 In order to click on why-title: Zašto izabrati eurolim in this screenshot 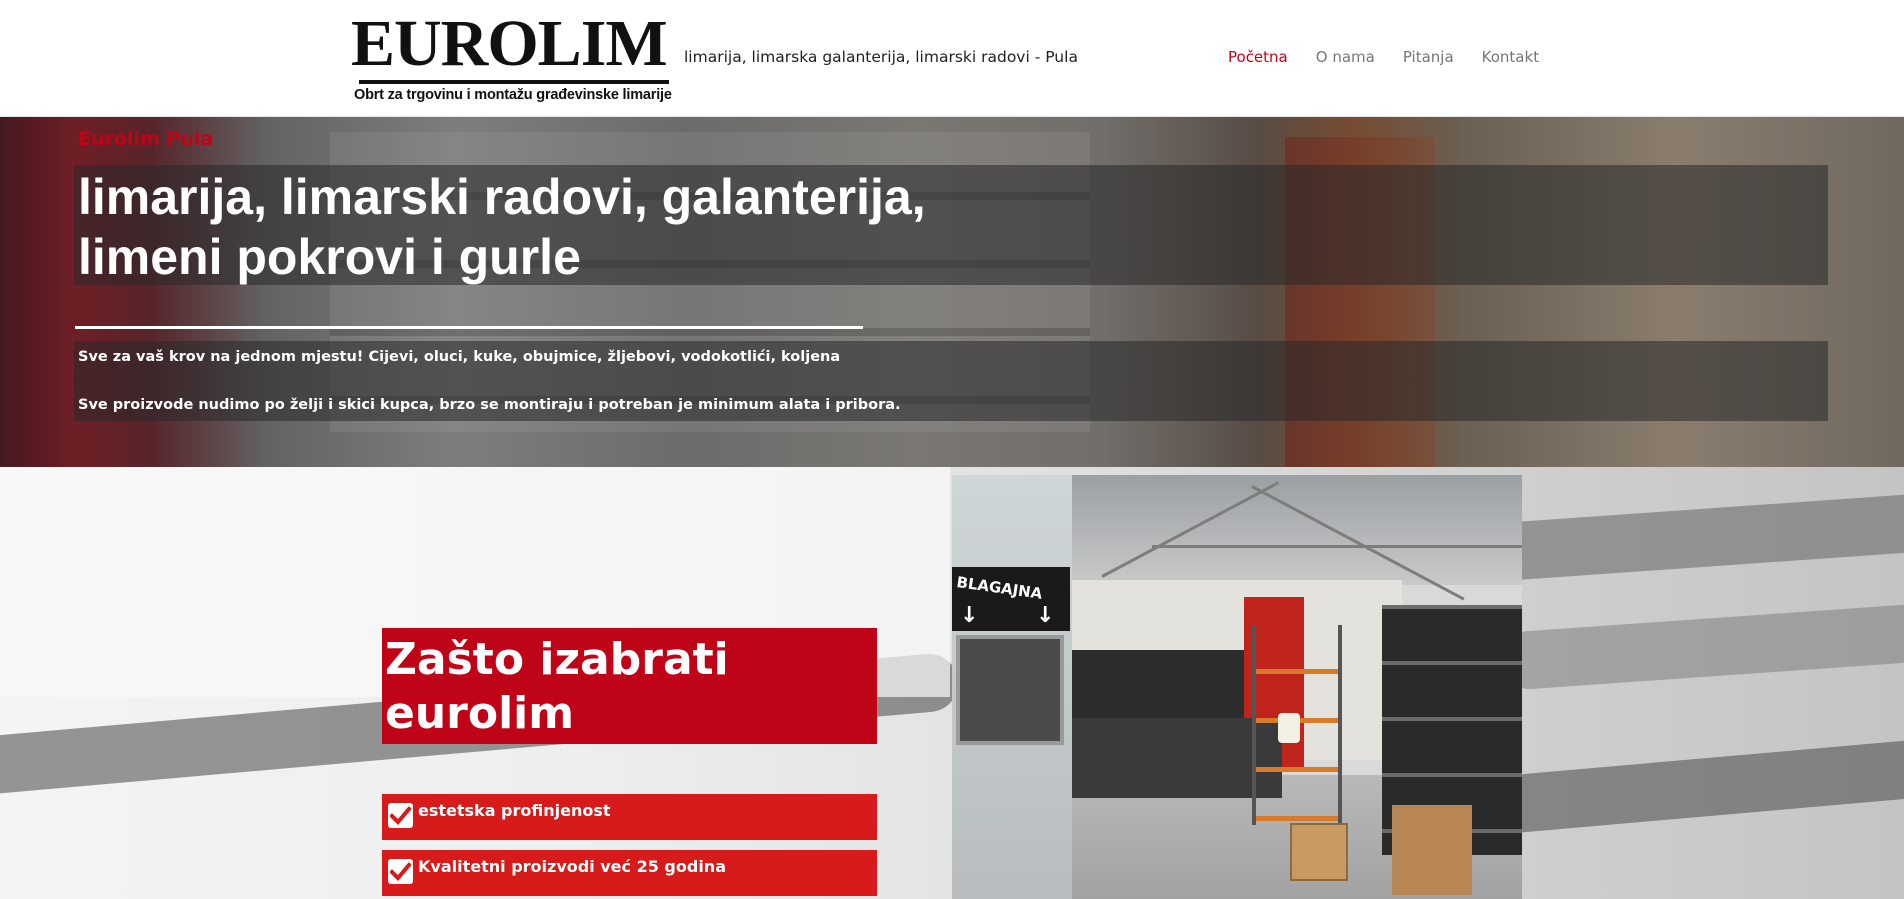, I will do `click(625, 687)`.